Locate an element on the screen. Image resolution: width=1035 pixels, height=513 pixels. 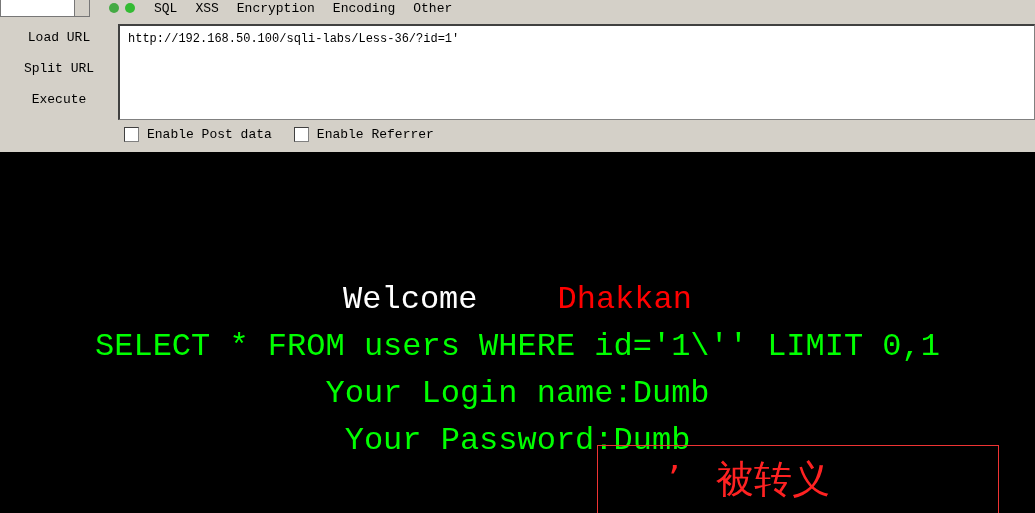
action-button: Split URL is located at coordinates (59, 68).